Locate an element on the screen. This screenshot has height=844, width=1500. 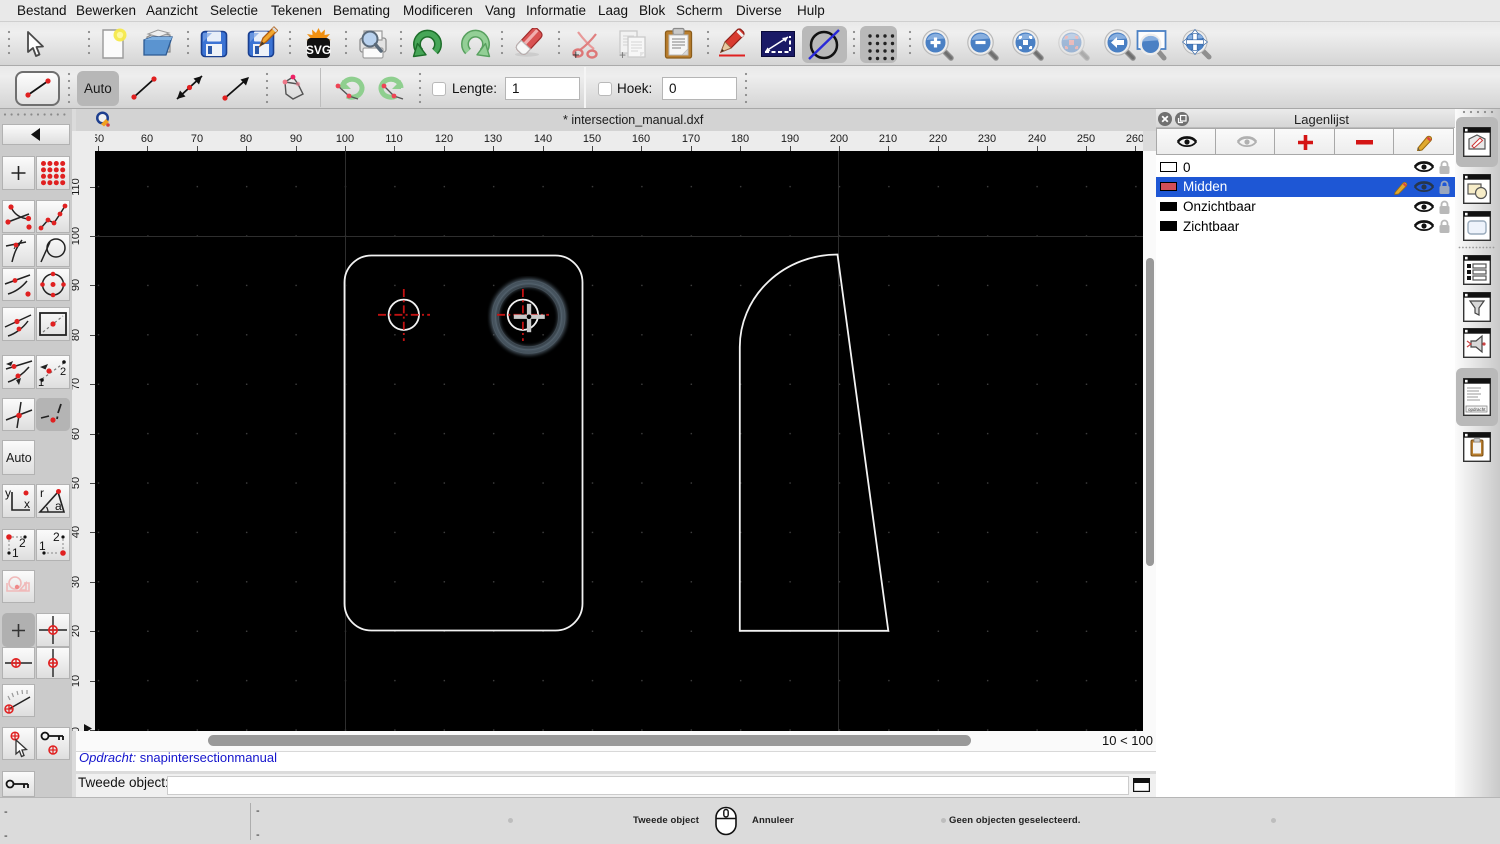
svg-text: x is located at coordinates (27, 504).